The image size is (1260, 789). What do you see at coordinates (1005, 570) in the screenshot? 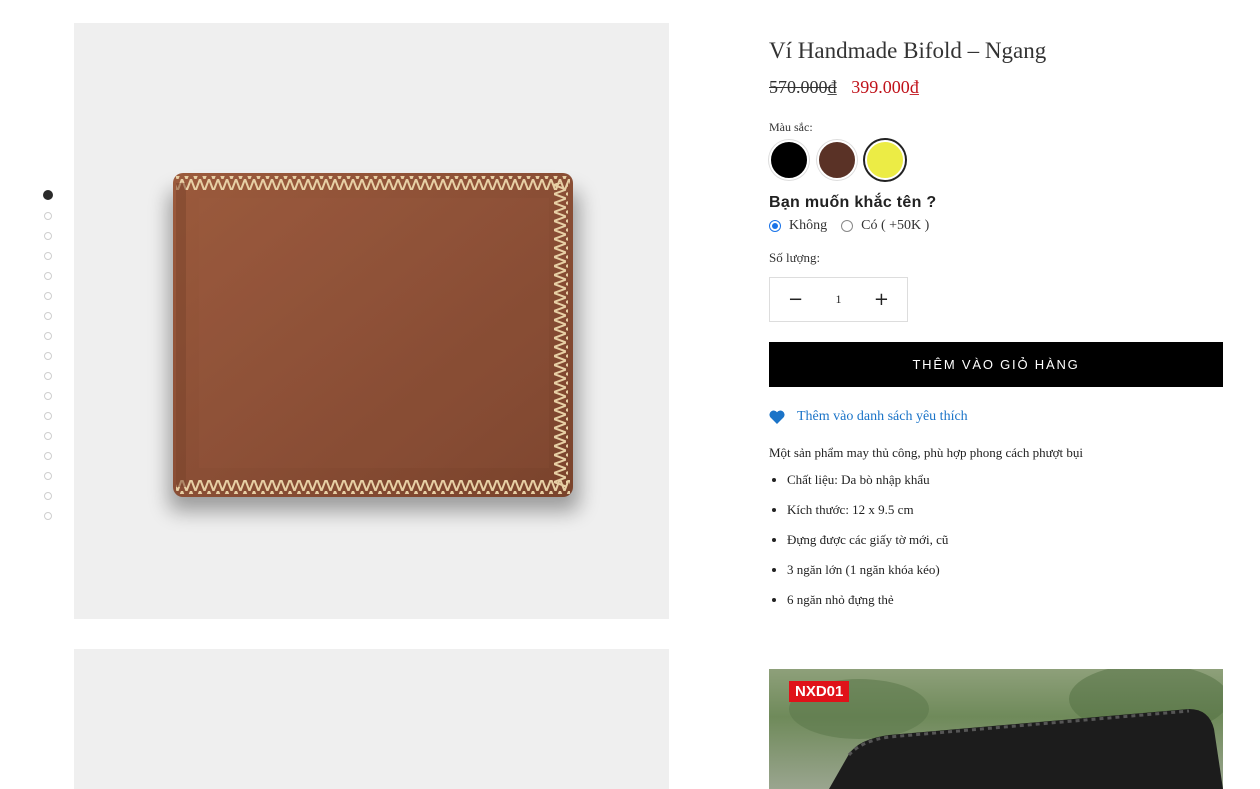
I see `spec-item: 3 ngăn lớn (1 ngăn khóa kéo)` at bounding box center [1005, 570].